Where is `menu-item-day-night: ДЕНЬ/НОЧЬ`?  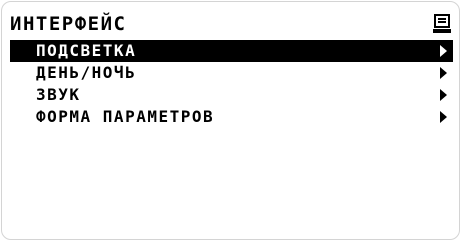 menu-item-day-night: ДЕНЬ/НОЧЬ is located at coordinates (231, 73).